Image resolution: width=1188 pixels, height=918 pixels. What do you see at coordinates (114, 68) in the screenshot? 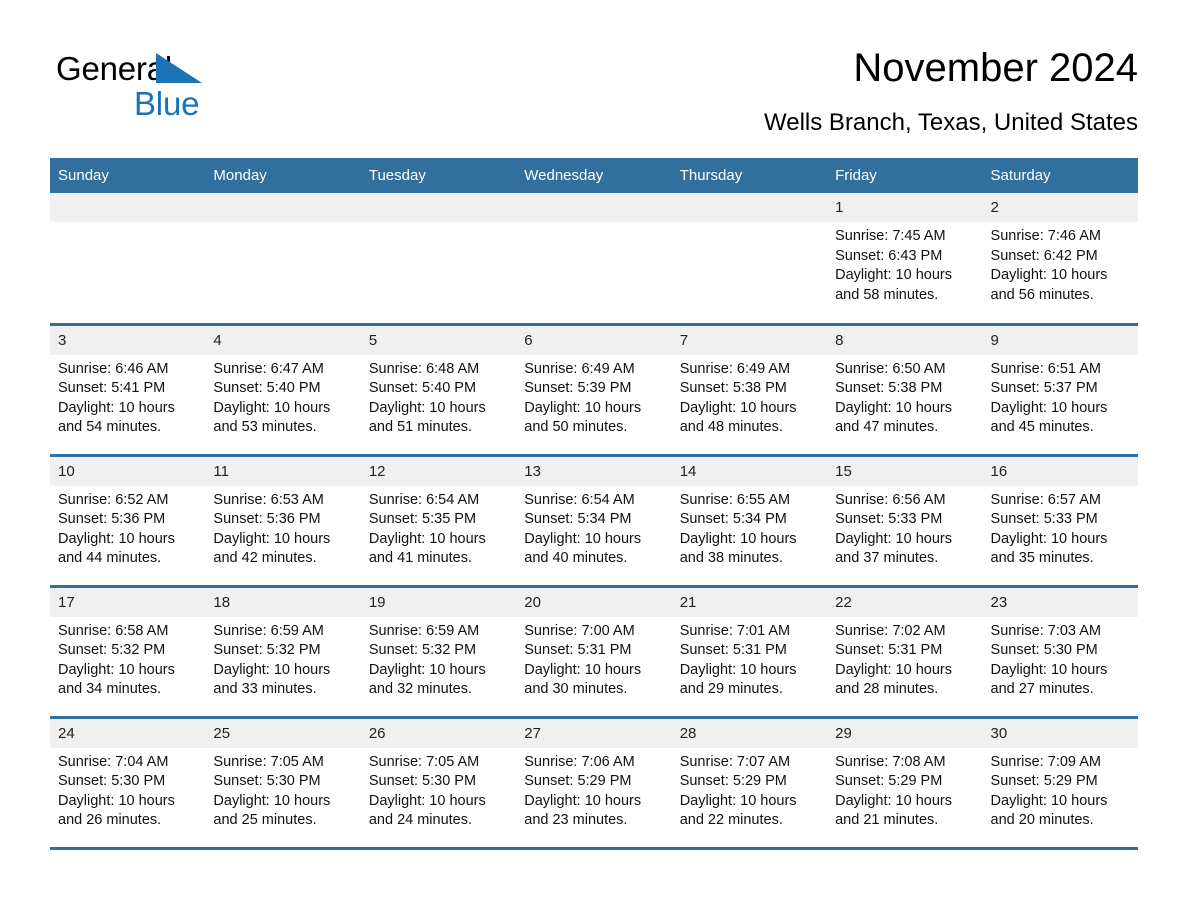
I see `logo-text-general: General` at bounding box center [114, 68].